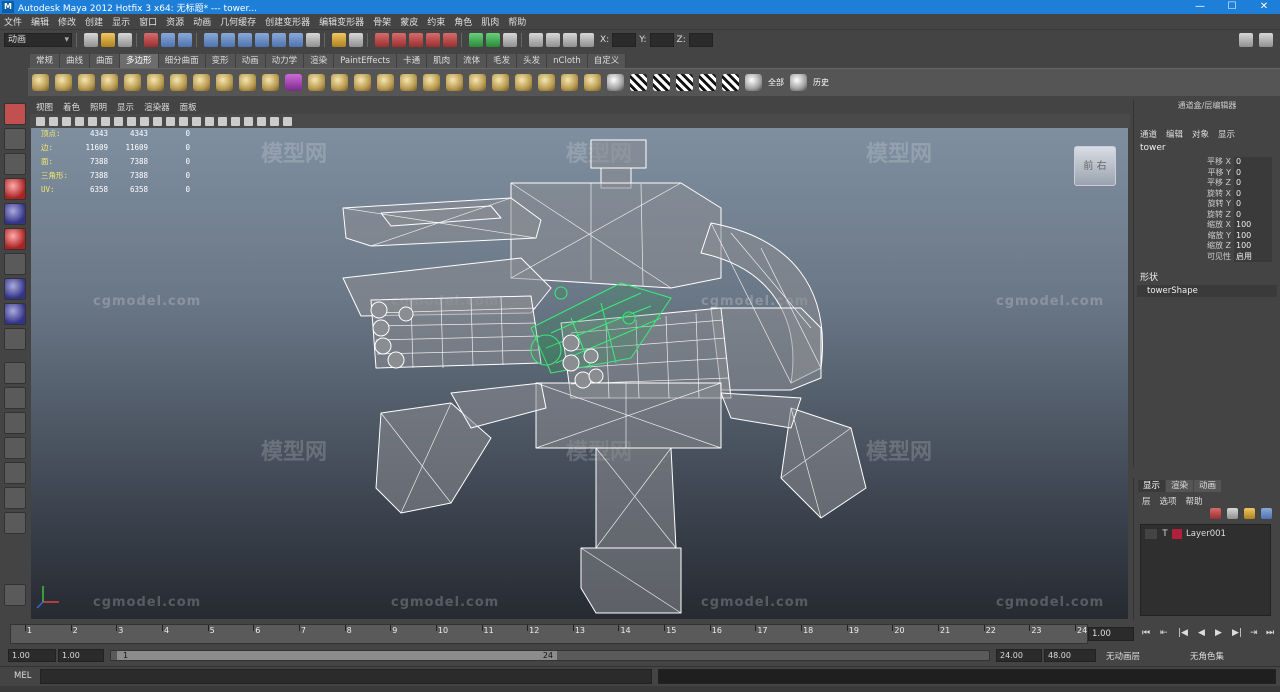 The image size is (1280, 692). What do you see at coordinates (15, 189) in the screenshot?
I see `move-tool-icon` at bounding box center [15, 189].